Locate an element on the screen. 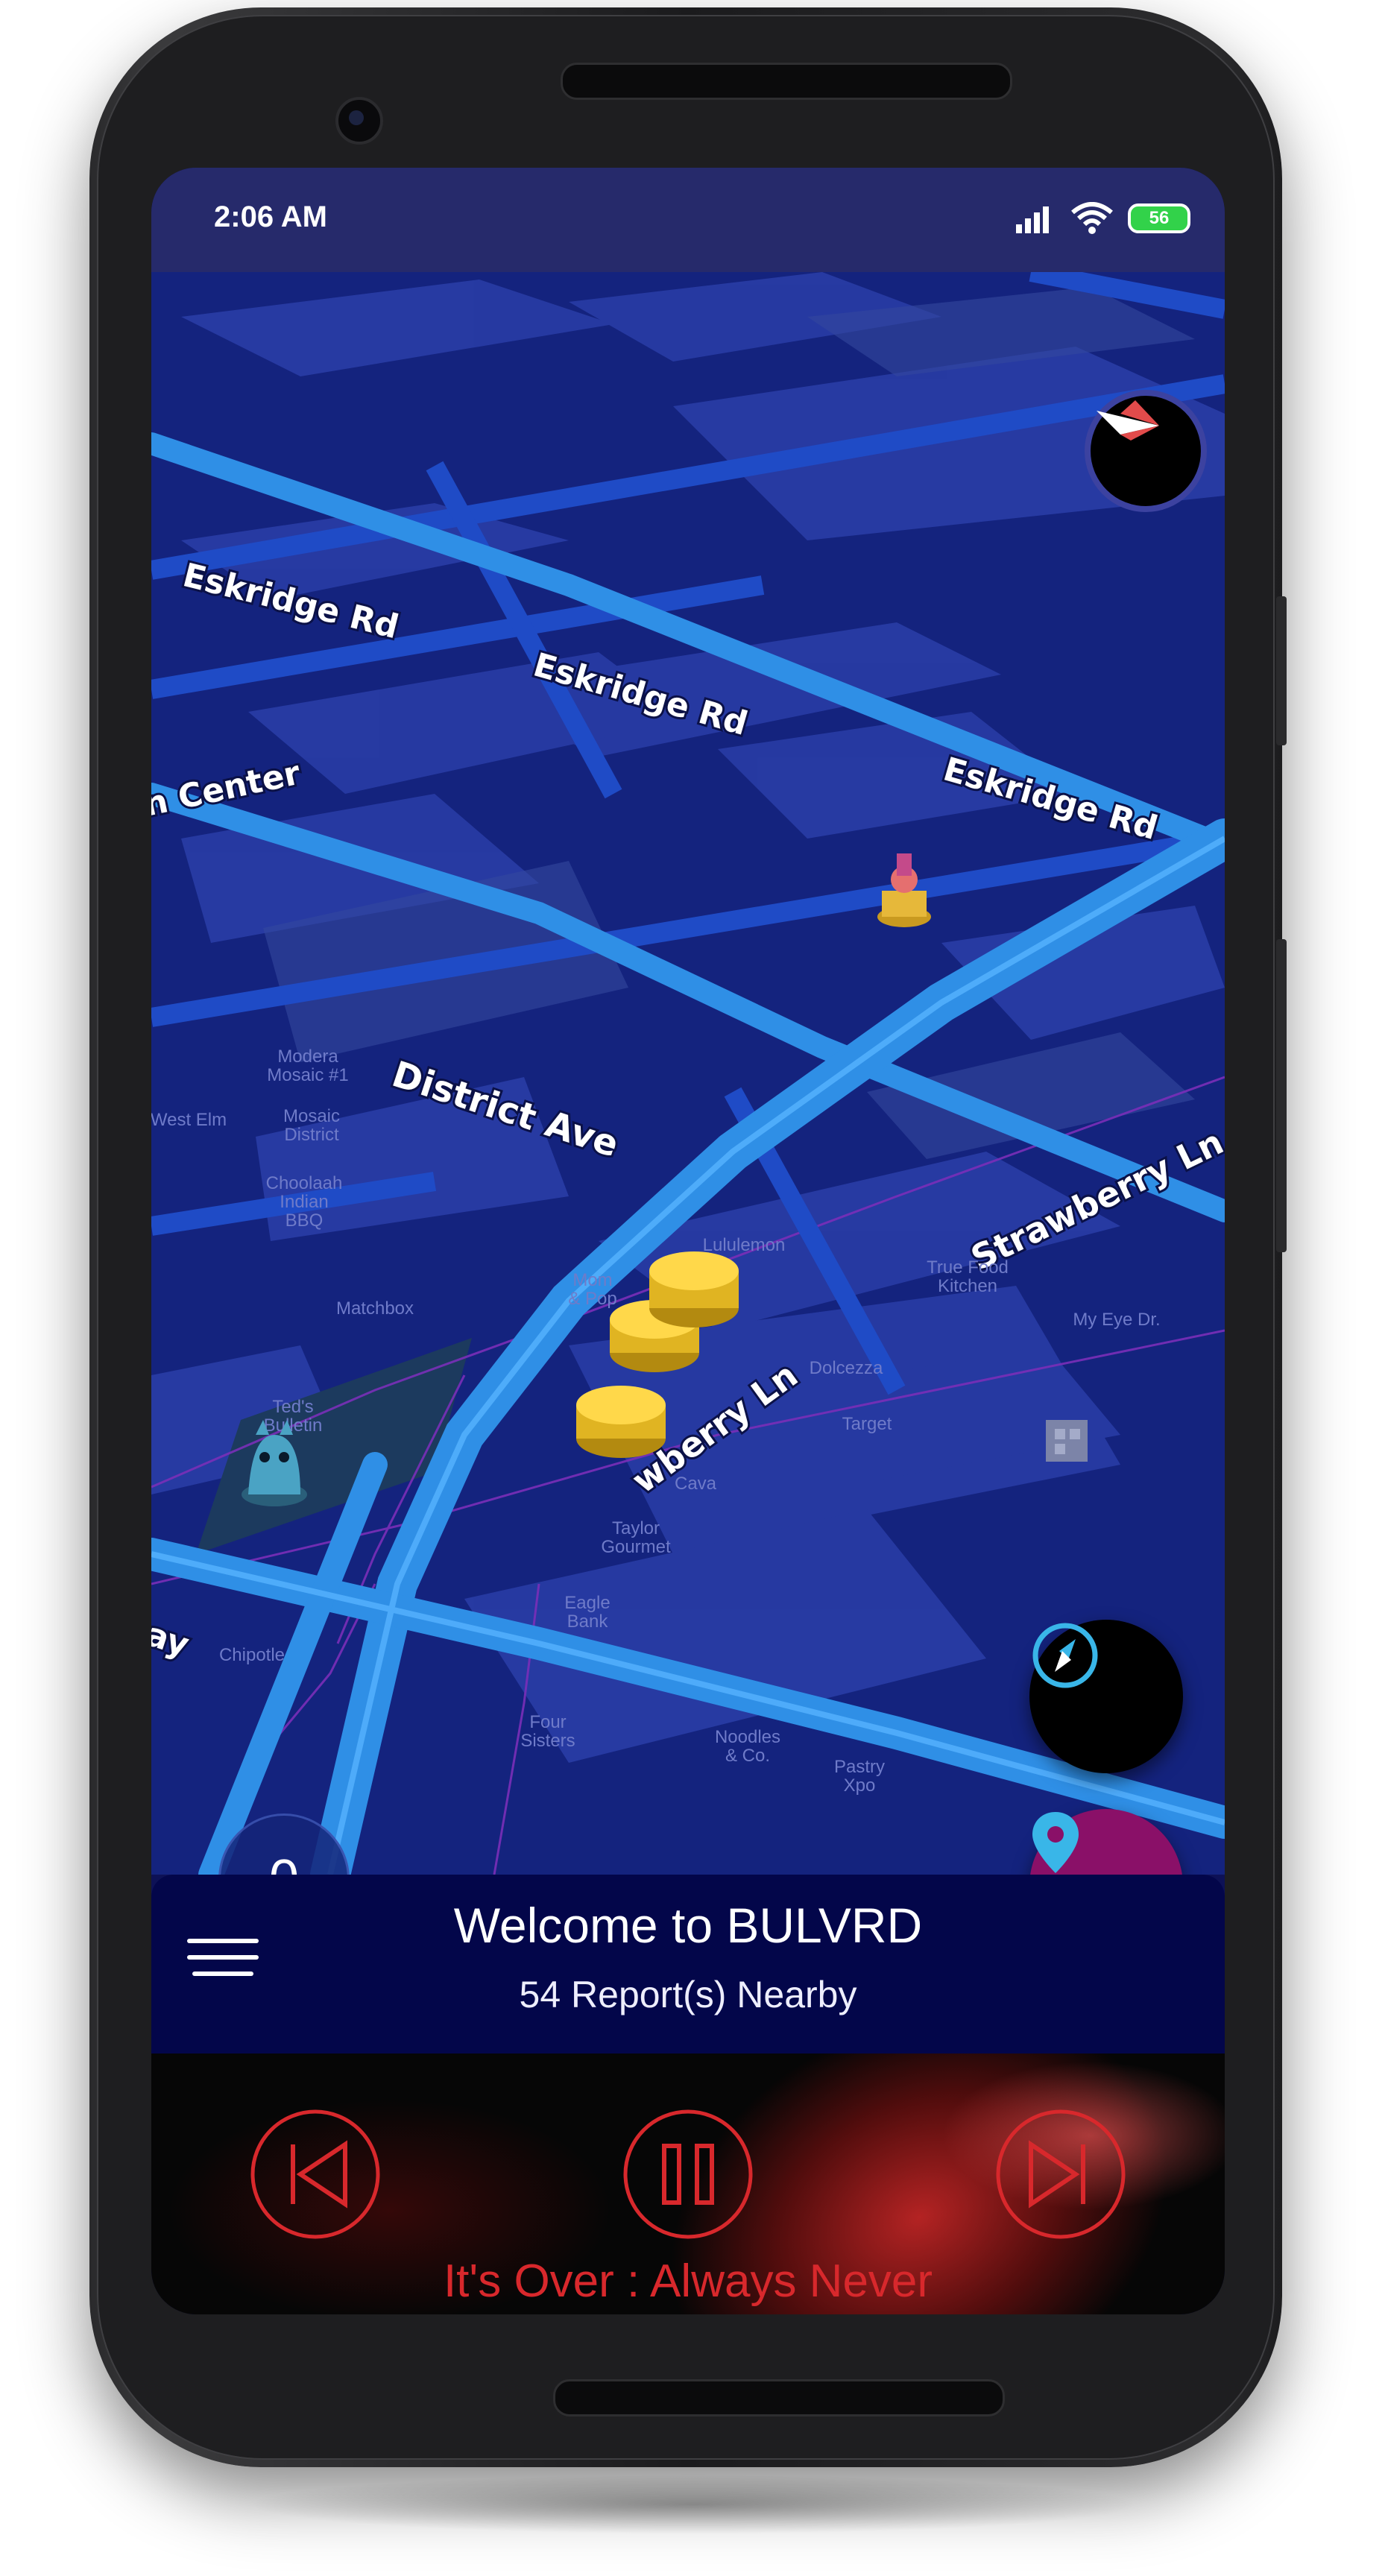 The width and height of the screenshot is (1385, 2576). status-icons: 56 is located at coordinates (1102, 218).